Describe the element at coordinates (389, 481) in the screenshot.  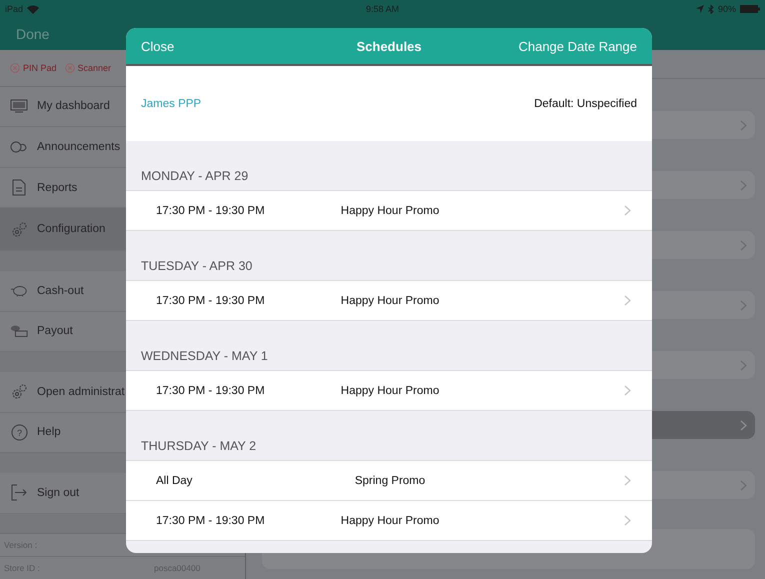
I see `schedule-row: All Day Spring Promo` at that location.